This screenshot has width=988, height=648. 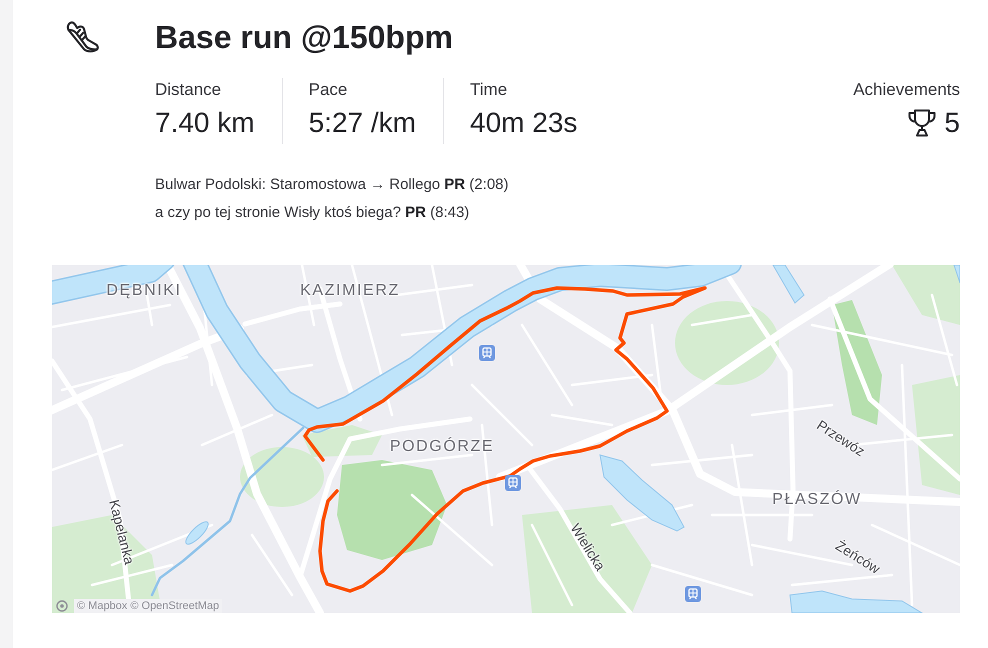 What do you see at coordinates (122, 532) in the screenshot?
I see `street-label: Kapelanka` at bounding box center [122, 532].